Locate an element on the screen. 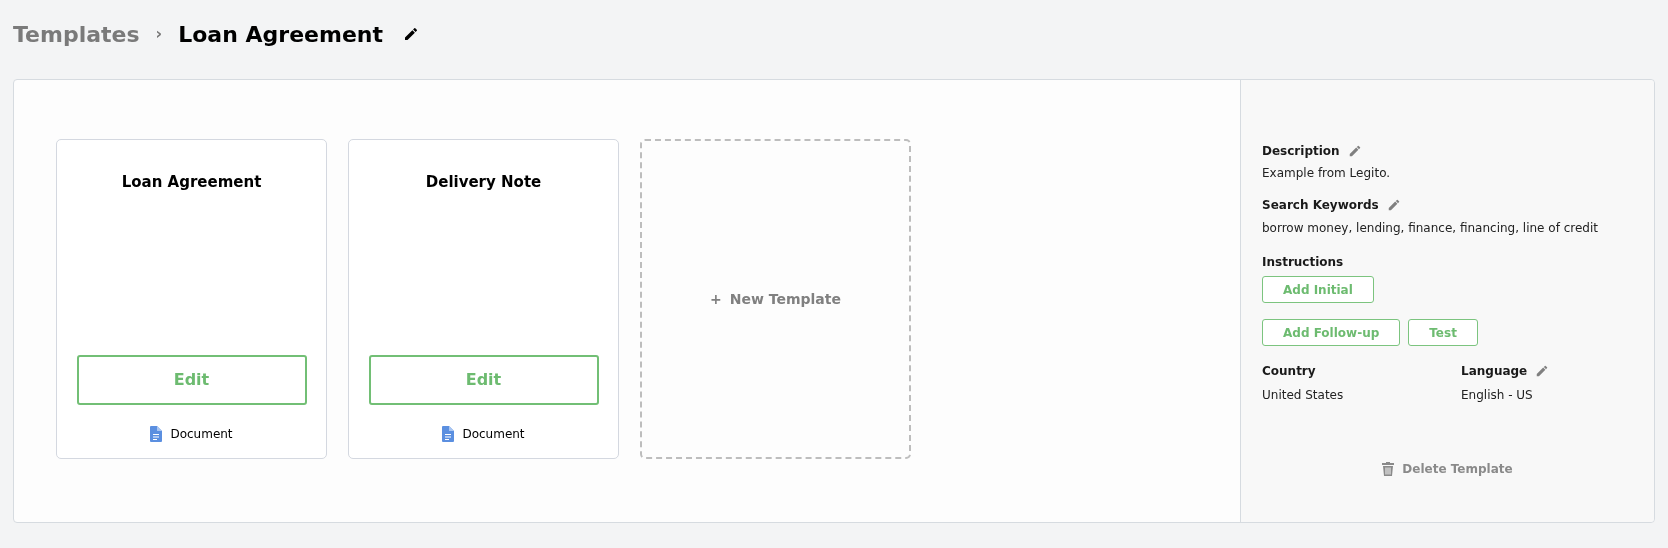 This screenshot has width=1668, height=548. country-value: United States is located at coordinates (1303, 395).